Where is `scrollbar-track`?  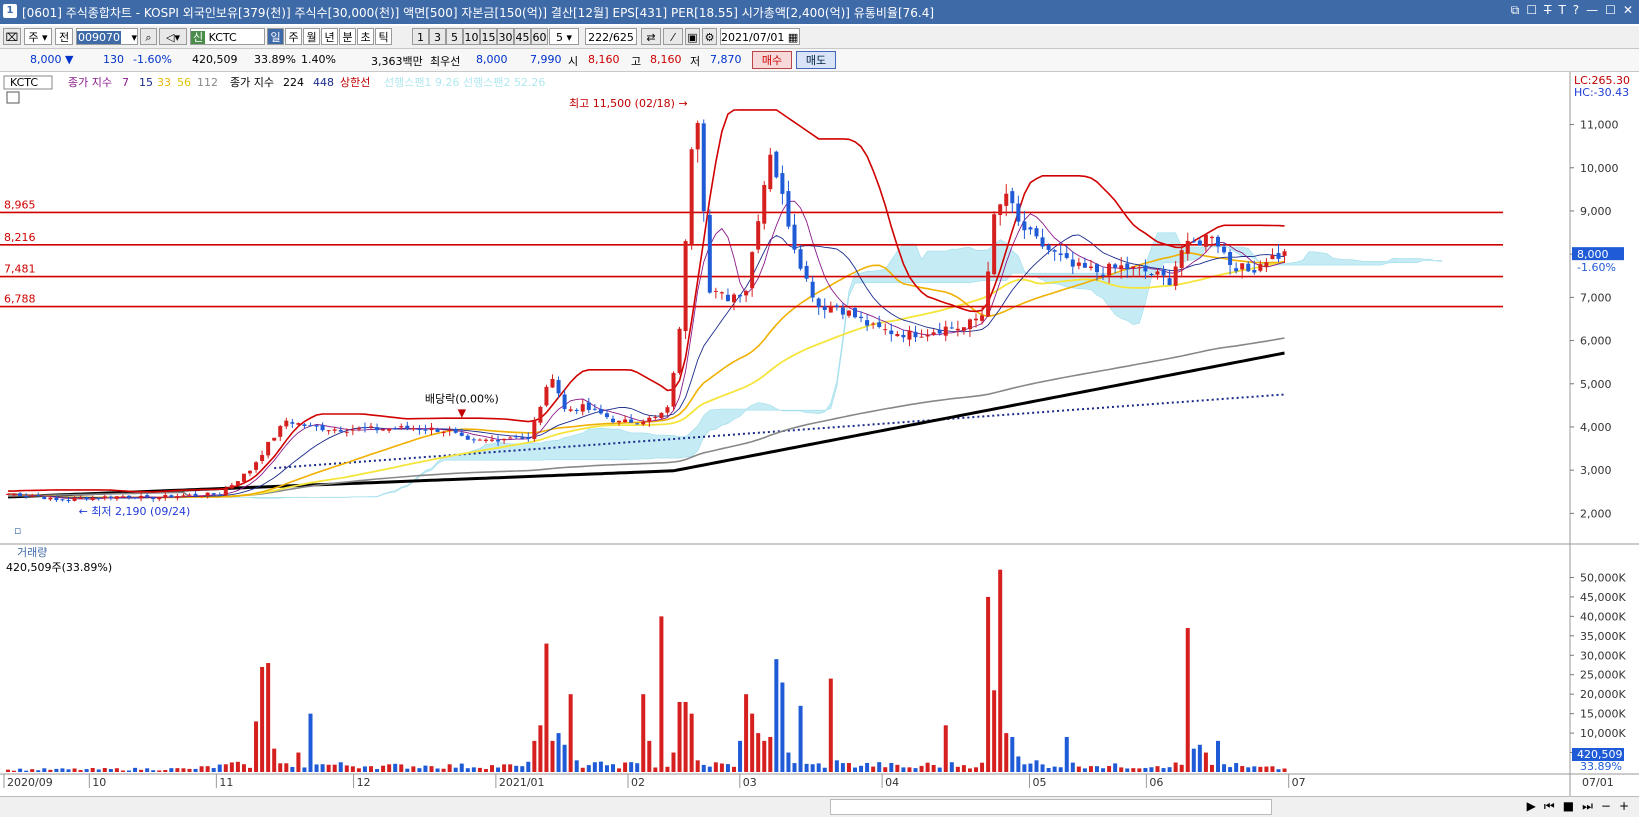 scrollbar-track is located at coordinates (1051, 807).